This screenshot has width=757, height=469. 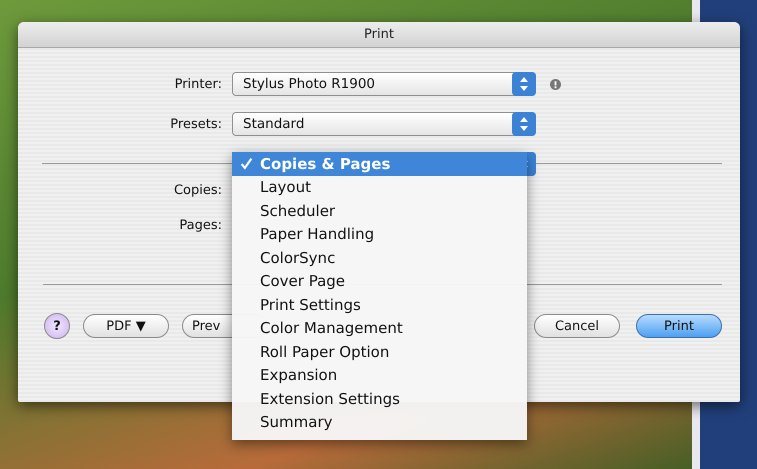 I want to click on menu-item: Scheduler, so click(x=379, y=210).